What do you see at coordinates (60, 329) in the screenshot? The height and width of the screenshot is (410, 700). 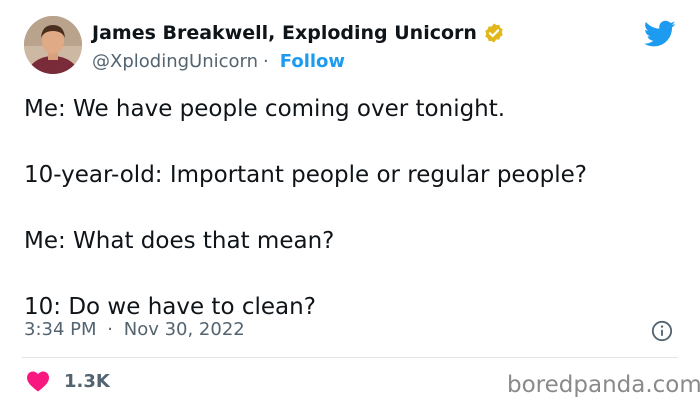 I see `tweet-time: 3:34 PM` at bounding box center [60, 329].